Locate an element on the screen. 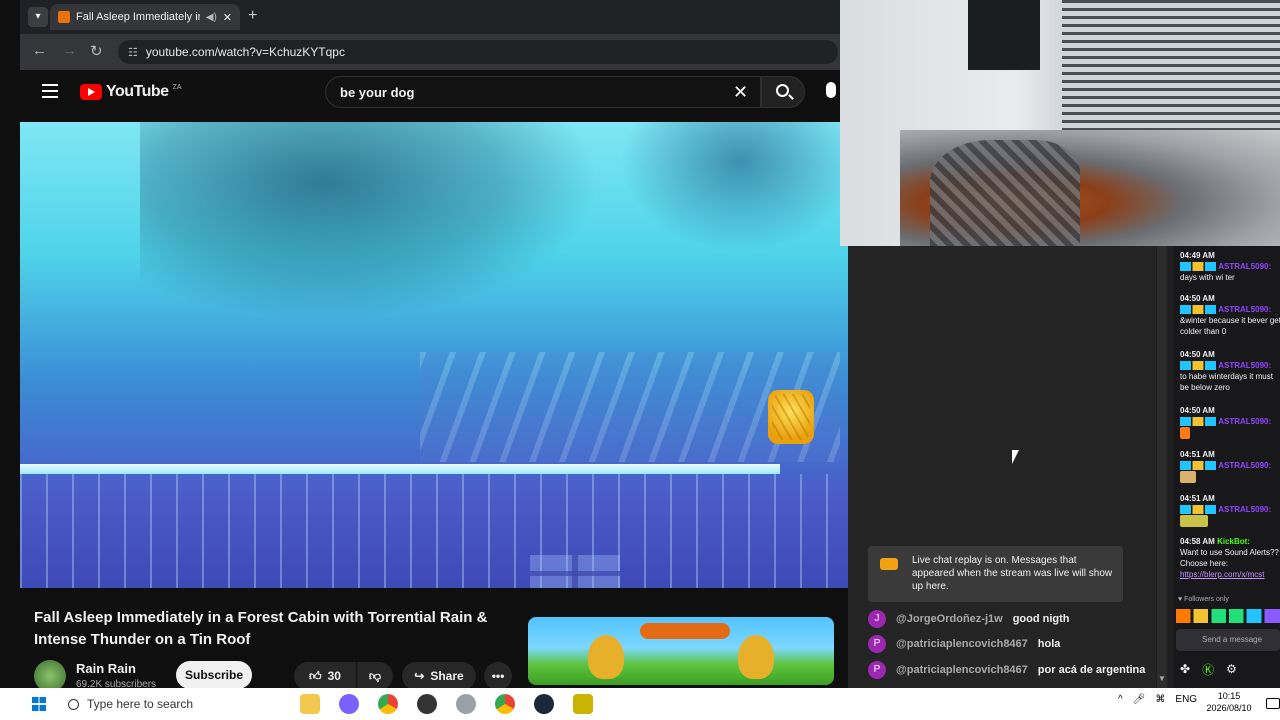  search-input: be your dog is located at coordinates (543, 92).